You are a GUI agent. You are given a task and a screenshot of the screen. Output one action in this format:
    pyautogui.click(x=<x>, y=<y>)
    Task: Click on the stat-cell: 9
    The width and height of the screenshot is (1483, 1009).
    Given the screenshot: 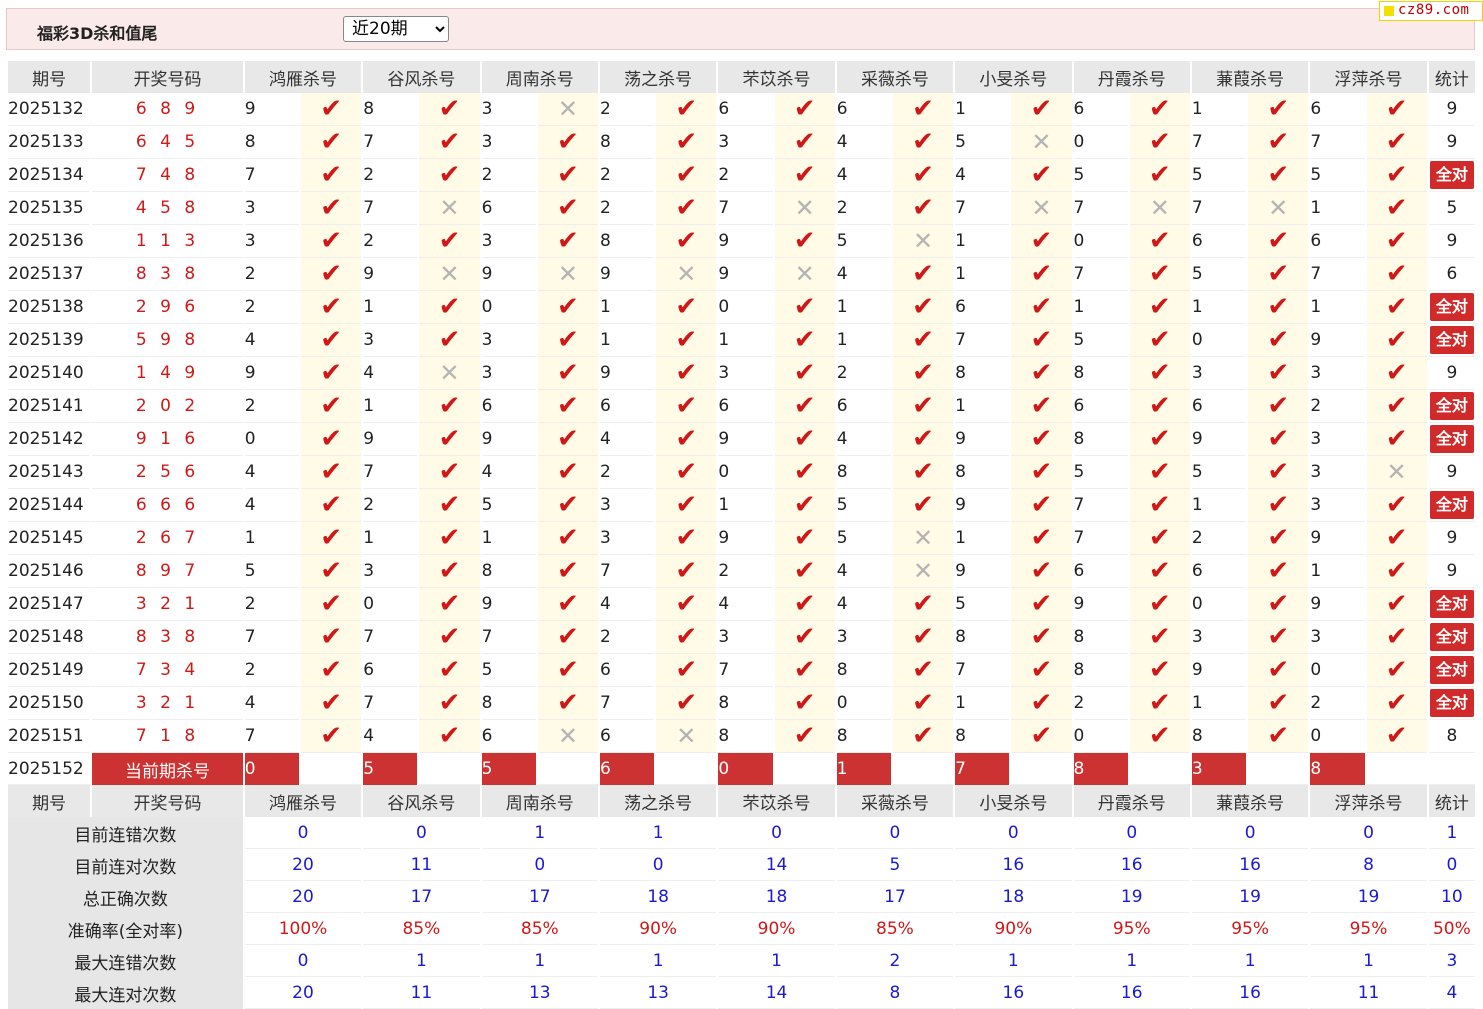 What is the action you would take?
    pyautogui.click(x=1451, y=109)
    